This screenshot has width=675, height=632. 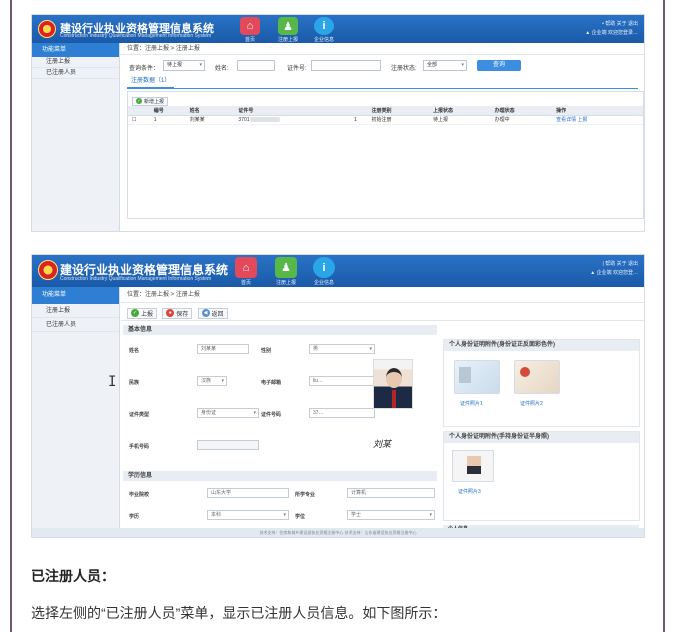 What do you see at coordinates (537, 377) in the screenshot?
I see `id-card-back-image` at bounding box center [537, 377].